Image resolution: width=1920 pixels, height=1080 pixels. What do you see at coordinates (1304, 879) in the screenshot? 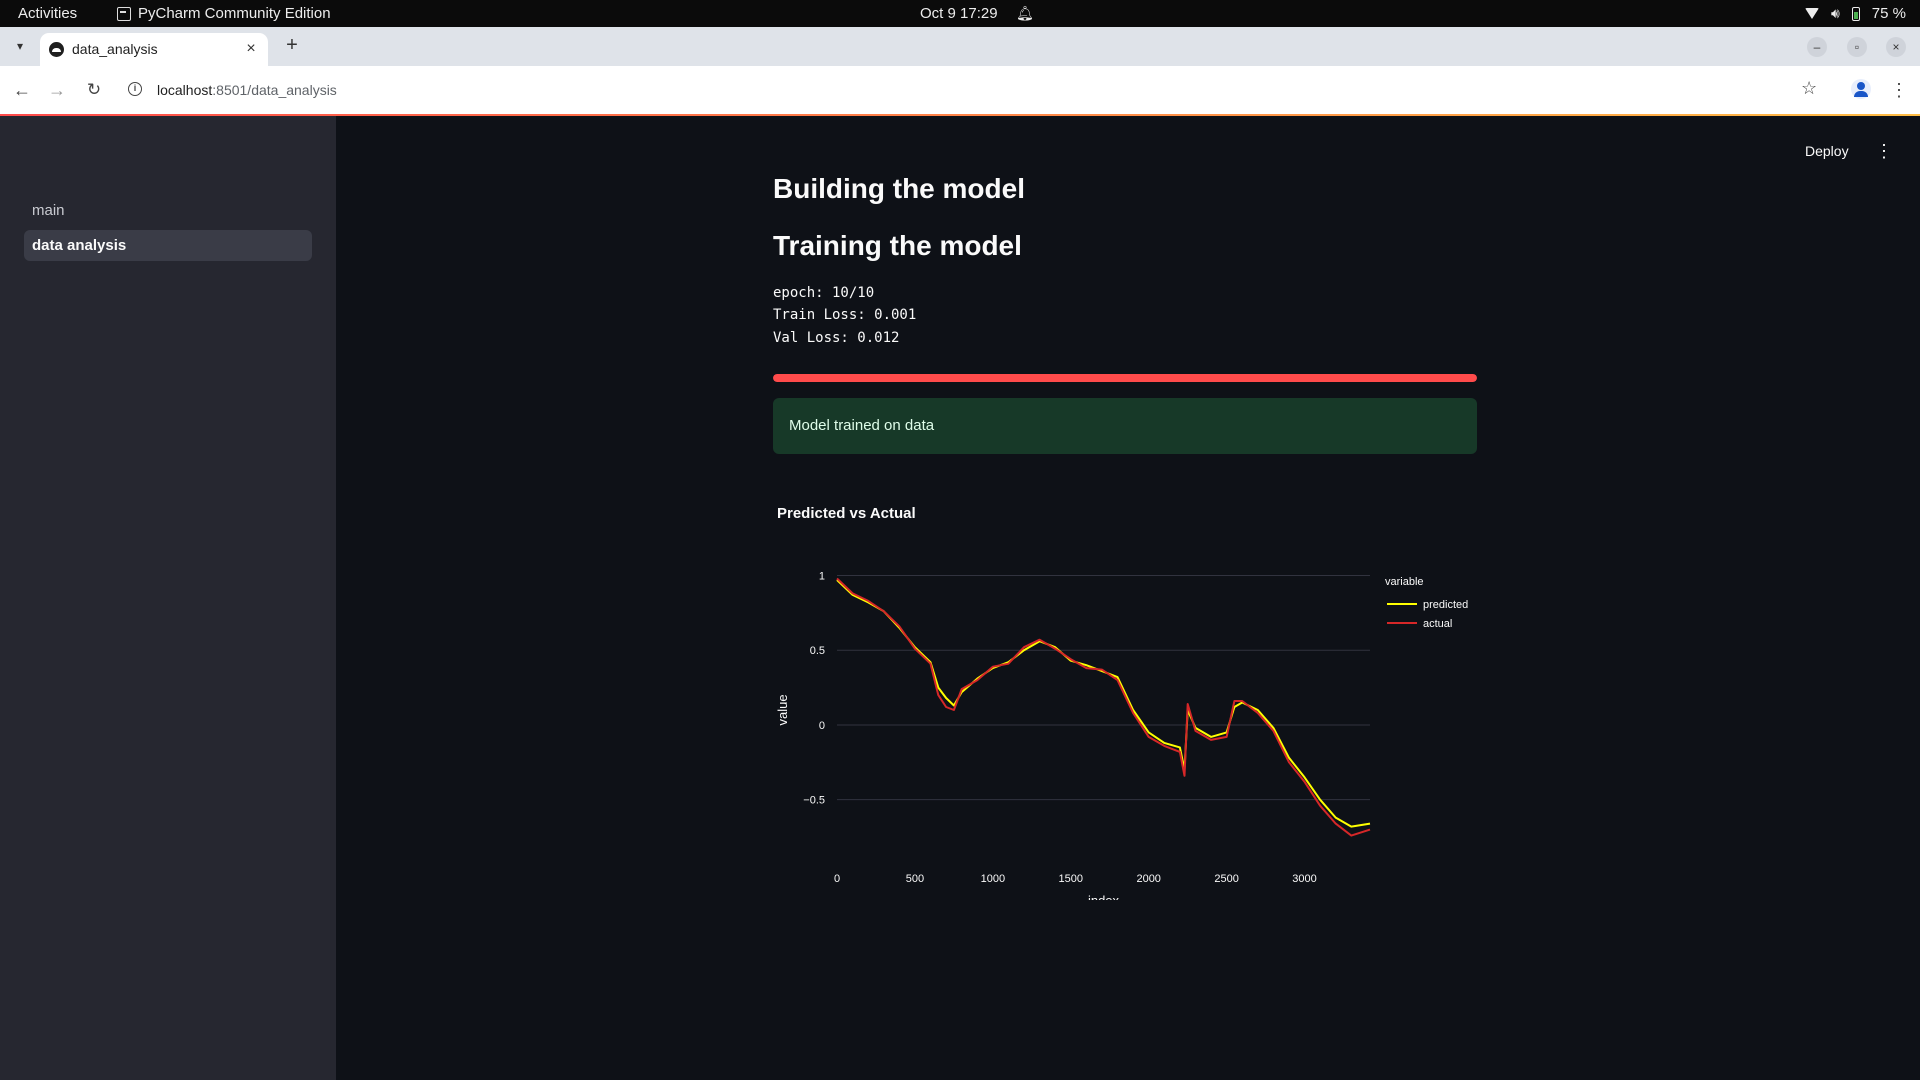
I see `x-tick-label: 3000` at bounding box center [1304, 879].